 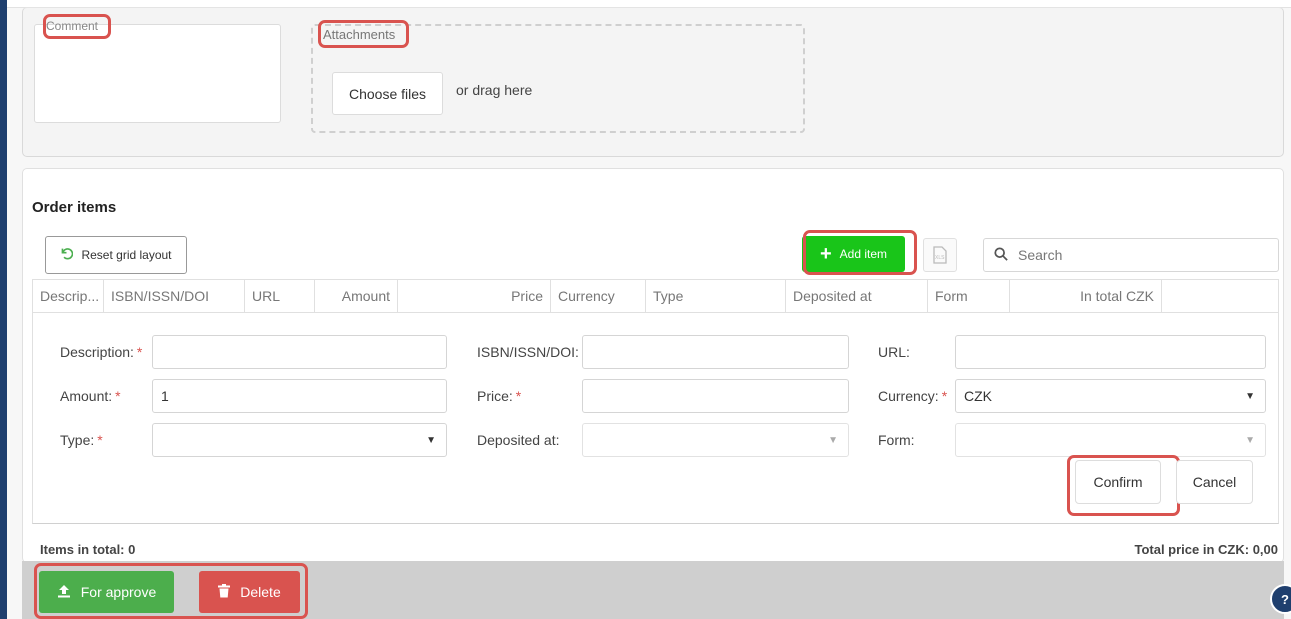 What do you see at coordinates (74, 207) in the screenshot?
I see `order-items-title: Order items` at bounding box center [74, 207].